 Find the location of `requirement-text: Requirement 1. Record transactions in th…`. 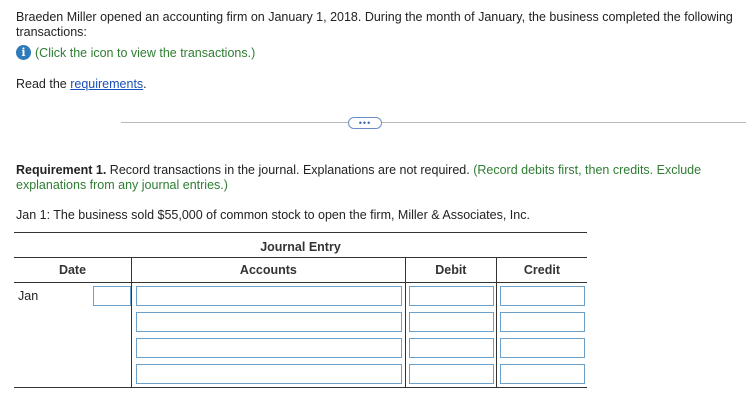

requirement-text: Requirement 1. Record transactions in th… is located at coordinates (378, 178).